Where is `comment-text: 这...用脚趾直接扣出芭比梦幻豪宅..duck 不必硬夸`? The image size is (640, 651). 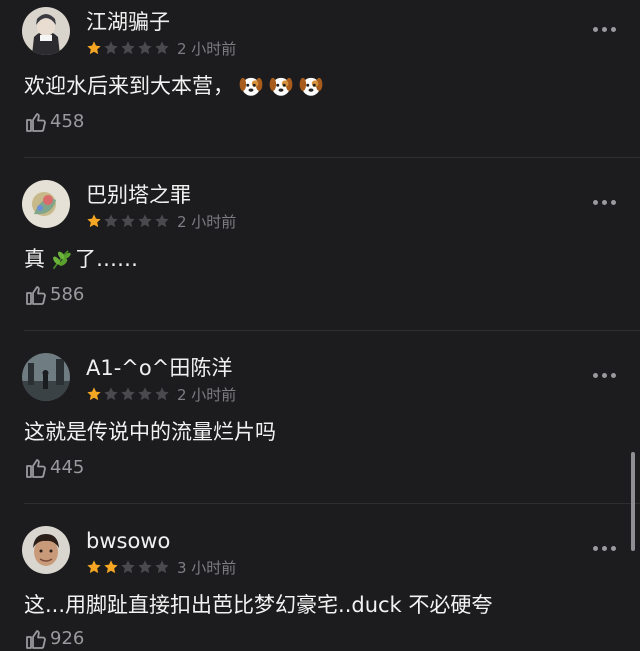 comment-text: 这...用脚趾直接扣出芭比梦幻豪宅..duck 不必硬夸 is located at coordinates (258, 605).